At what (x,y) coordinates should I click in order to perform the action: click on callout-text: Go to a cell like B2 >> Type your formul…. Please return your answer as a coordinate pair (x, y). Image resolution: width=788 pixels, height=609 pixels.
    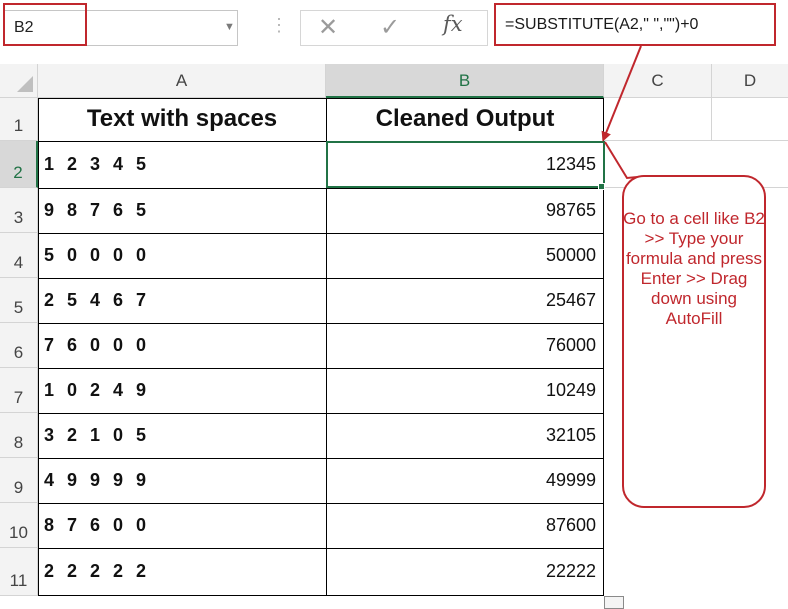
    Looking at the image, I should click on (694, 268).